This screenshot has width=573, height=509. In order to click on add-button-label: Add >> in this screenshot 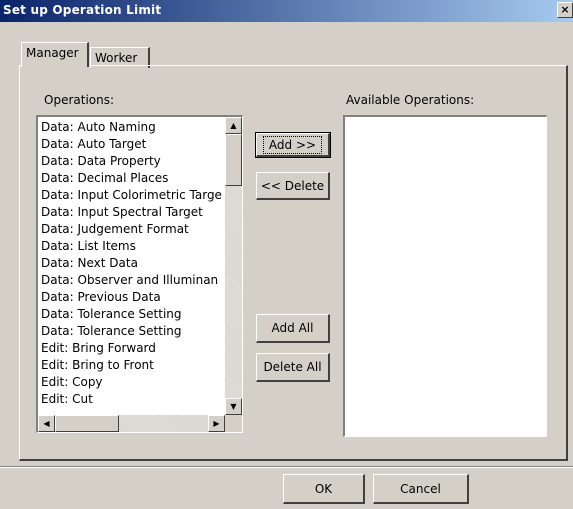, I will do `click(292, 145)`.